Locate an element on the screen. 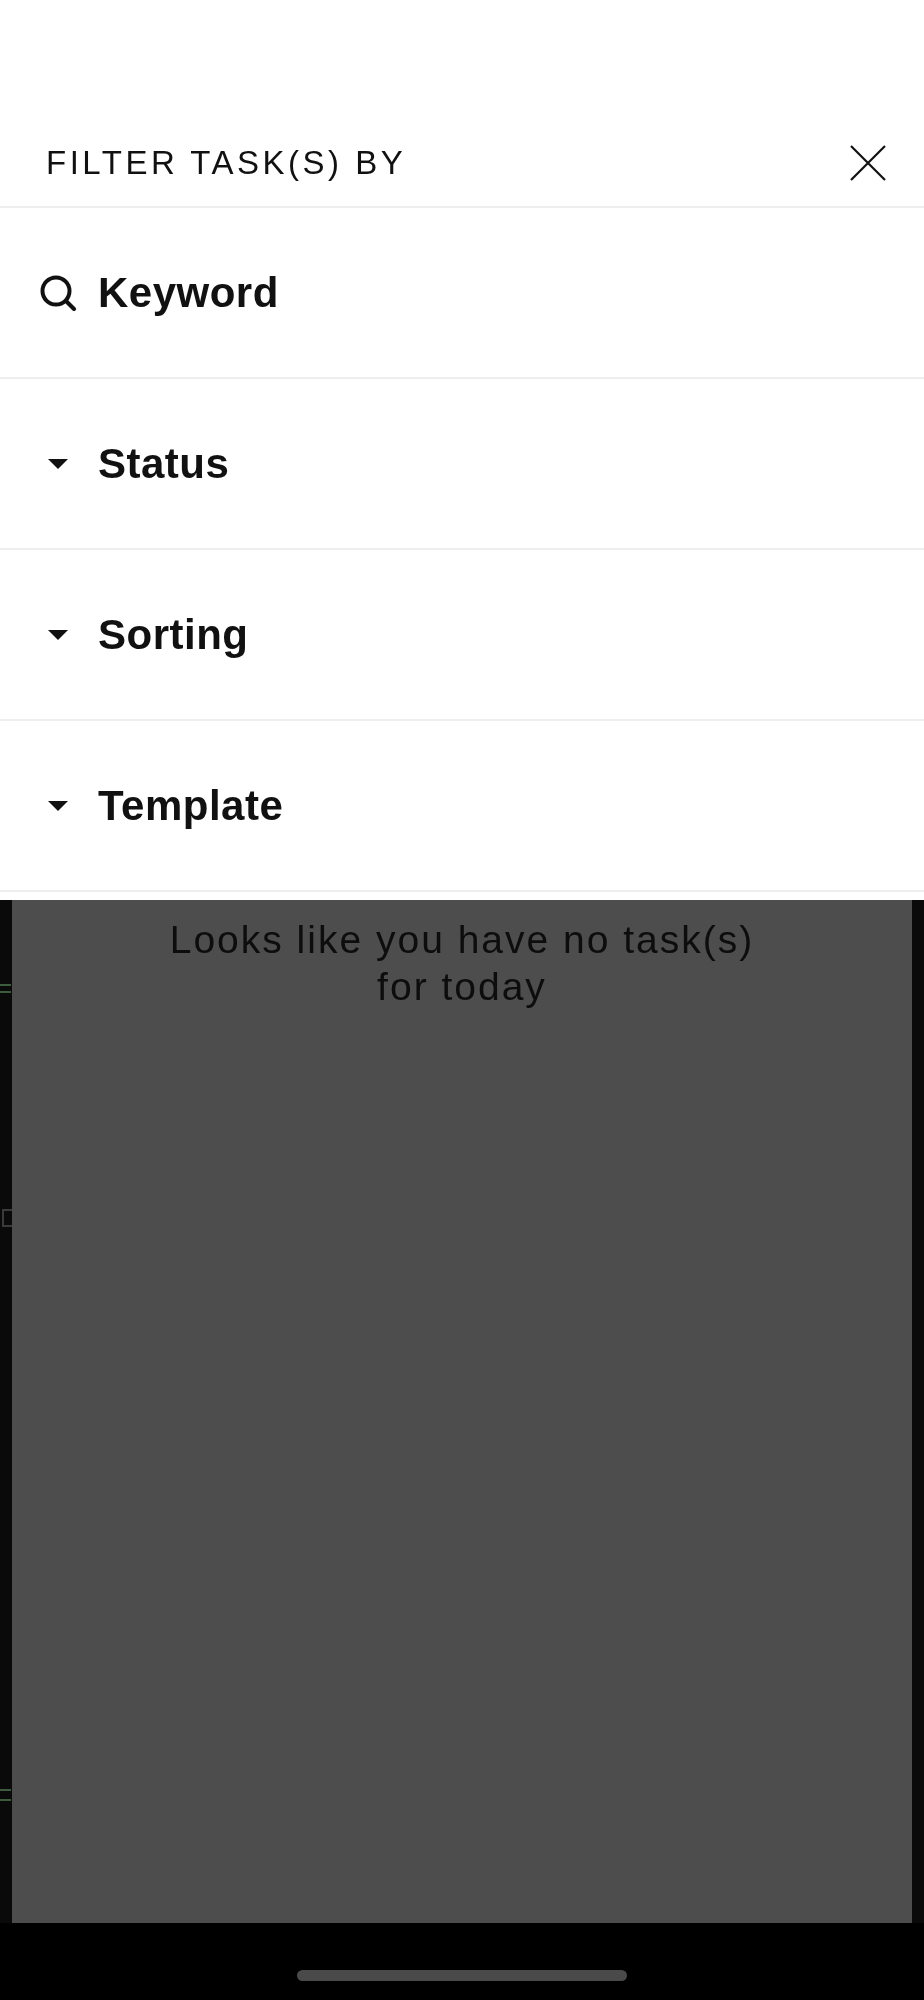 The image size is (924, 2000). empty-state-message: Looks like you have no task(s) for today is located at coordinates (462, 963).